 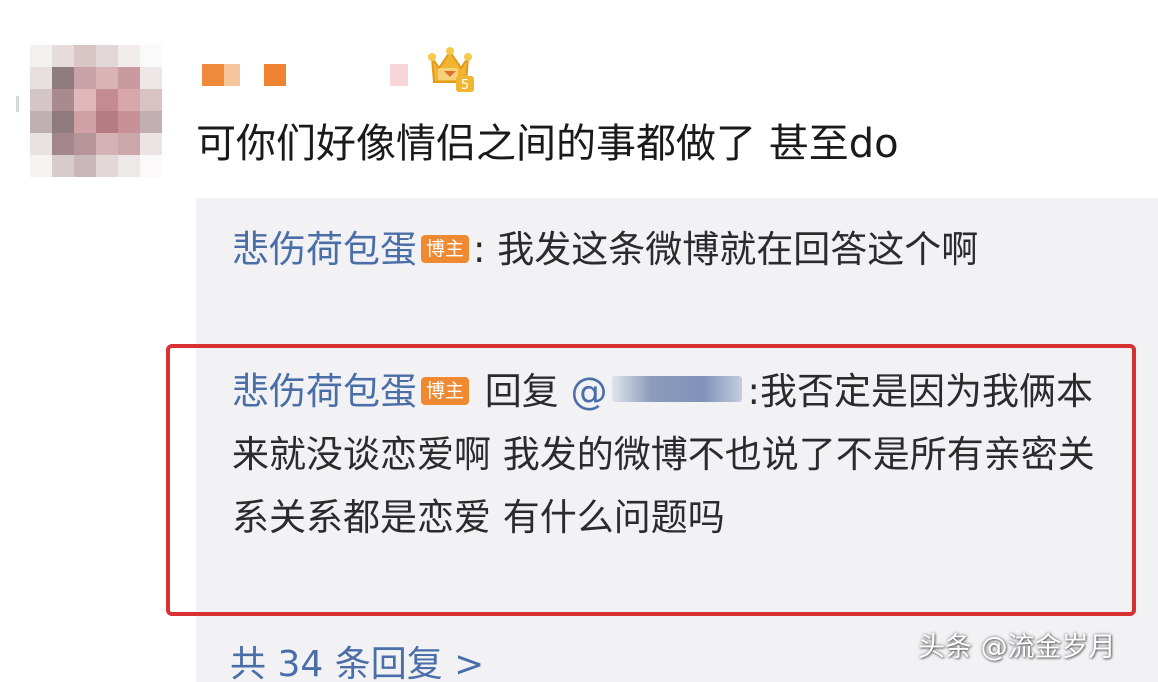 What do you see at coordinates (738, 249) in the screenshot?
I see `reply-text: 我发这条微博就在回答这个啊` at bounding box center [738, 249].